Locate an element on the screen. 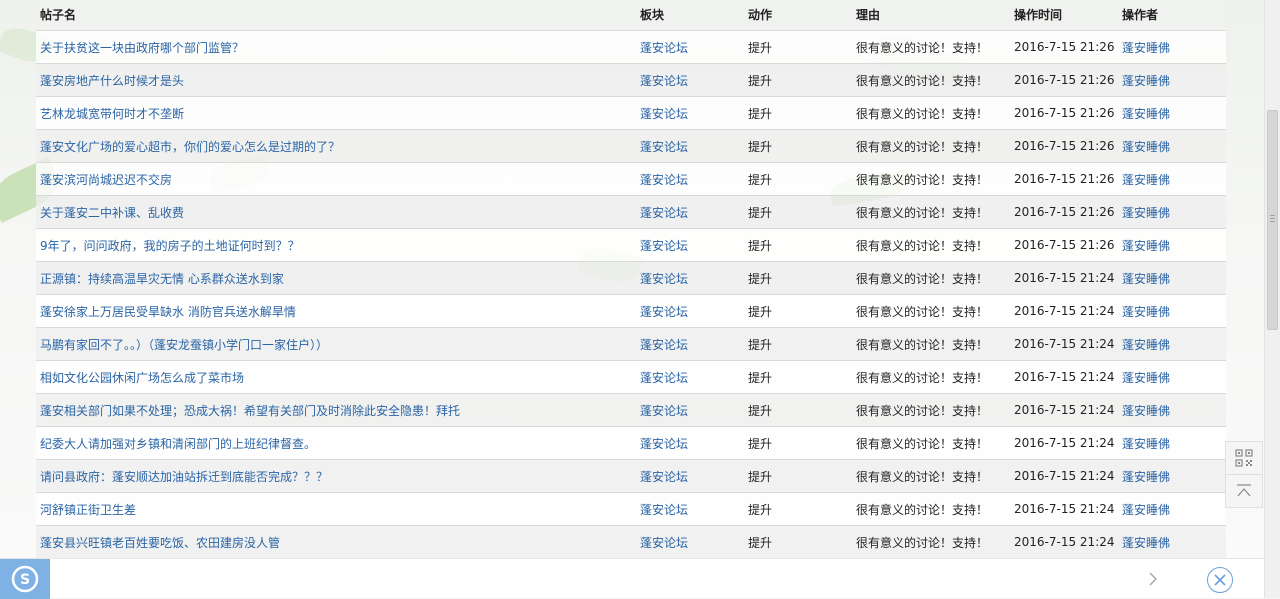 This screenshot has height=599, width=1280. back-to-top-button is located at coordinates (1244, 491).